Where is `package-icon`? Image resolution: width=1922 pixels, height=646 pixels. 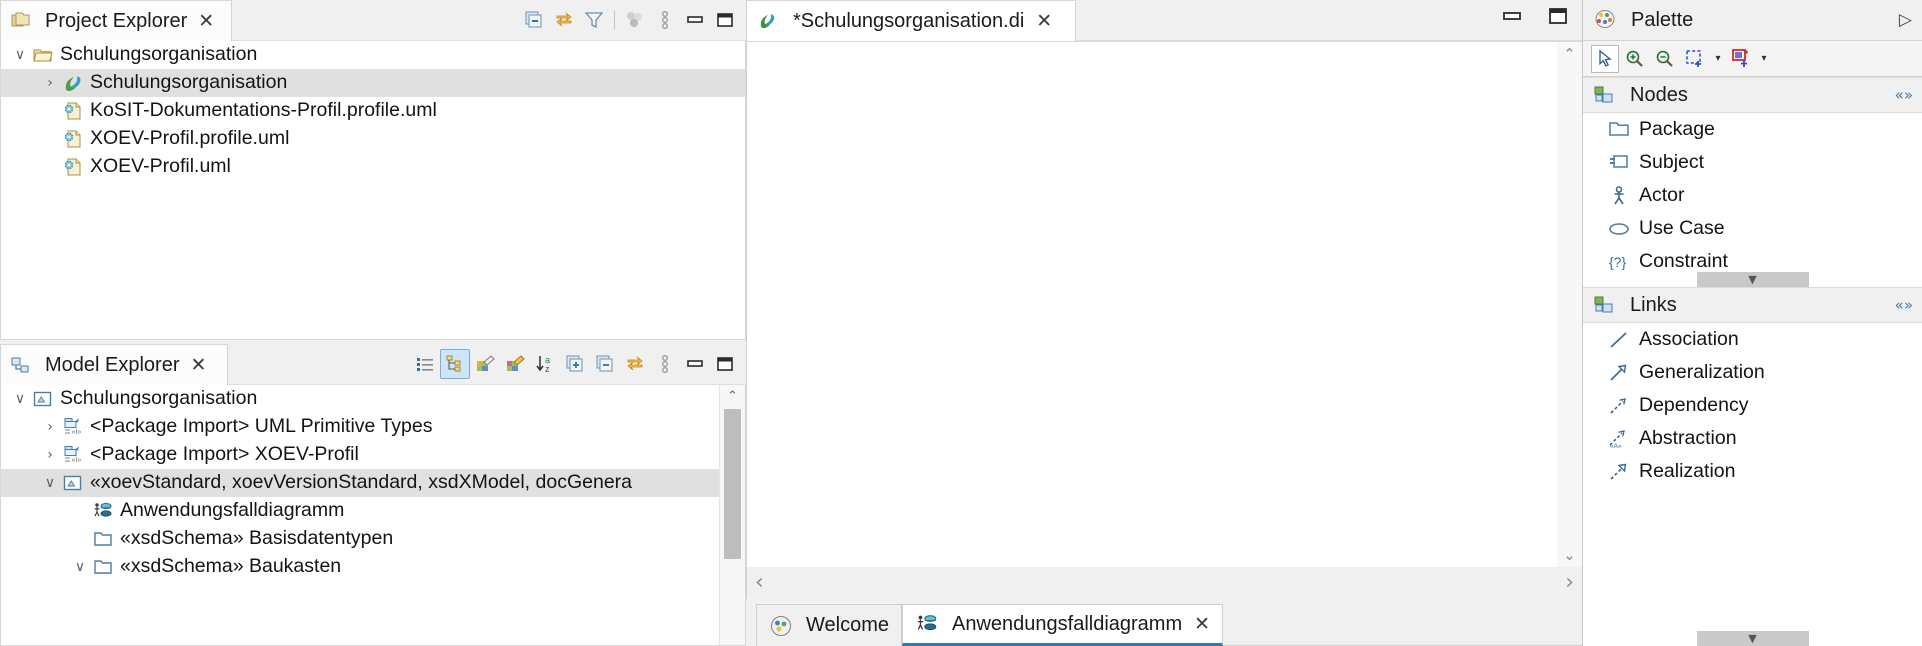
package-icon is located at coordinates (103, 539).